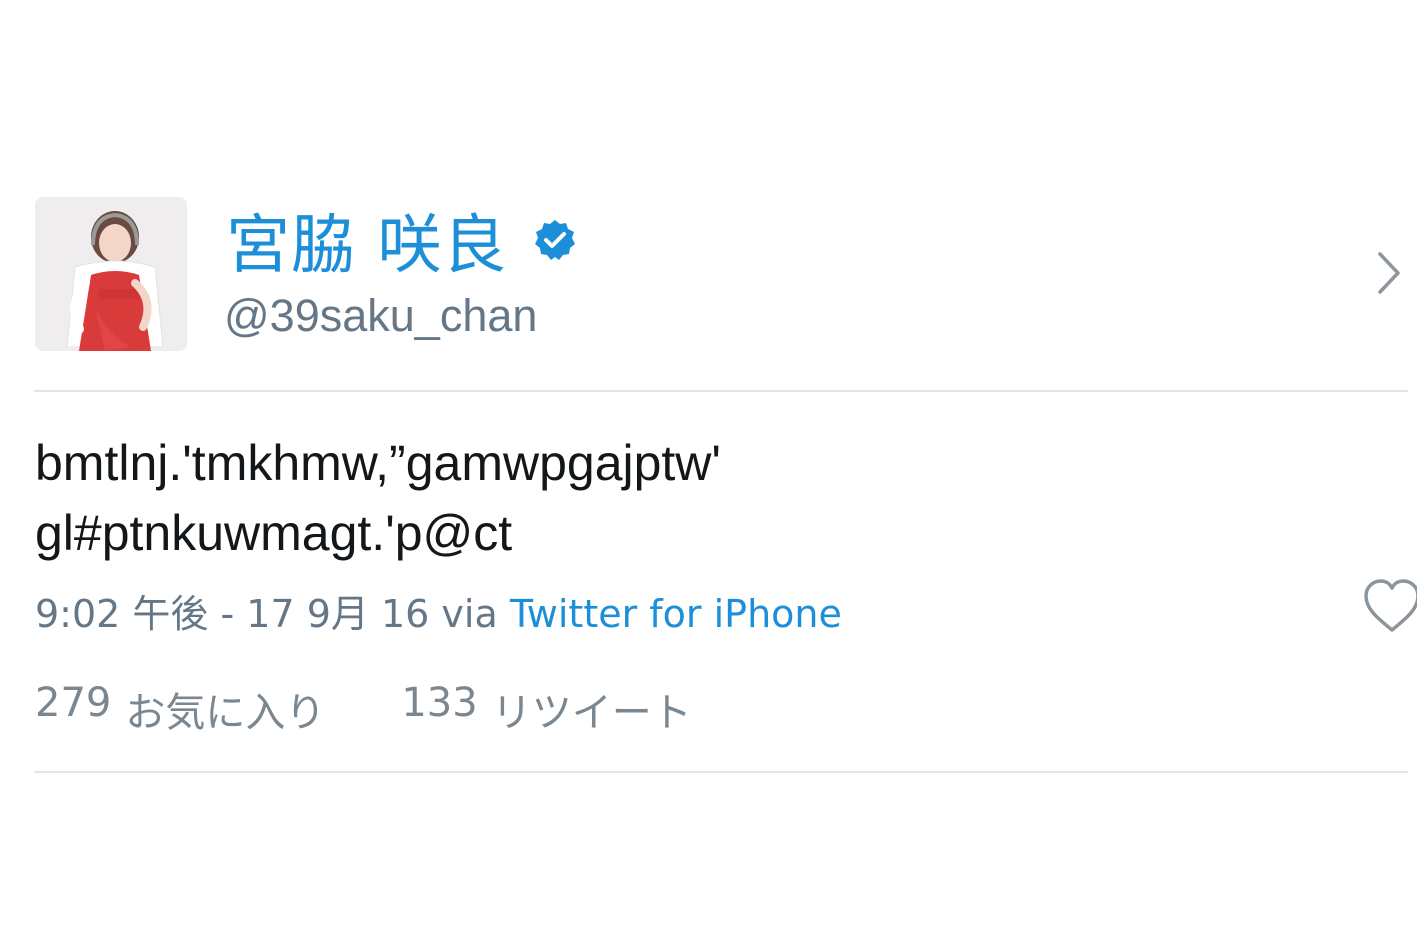 This screenshot has height=946, width=1417. Describe the element at coordinates (232, 614) in the screenshot. I see `tweet-timestamp: 9:02 午後 - 17 9月 16` at that location.